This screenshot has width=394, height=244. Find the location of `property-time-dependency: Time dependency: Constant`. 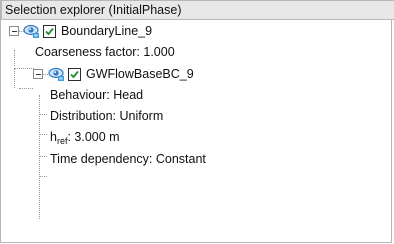

property-time-dependency: Time dependency: Constant is located at coordinates (128, 159).